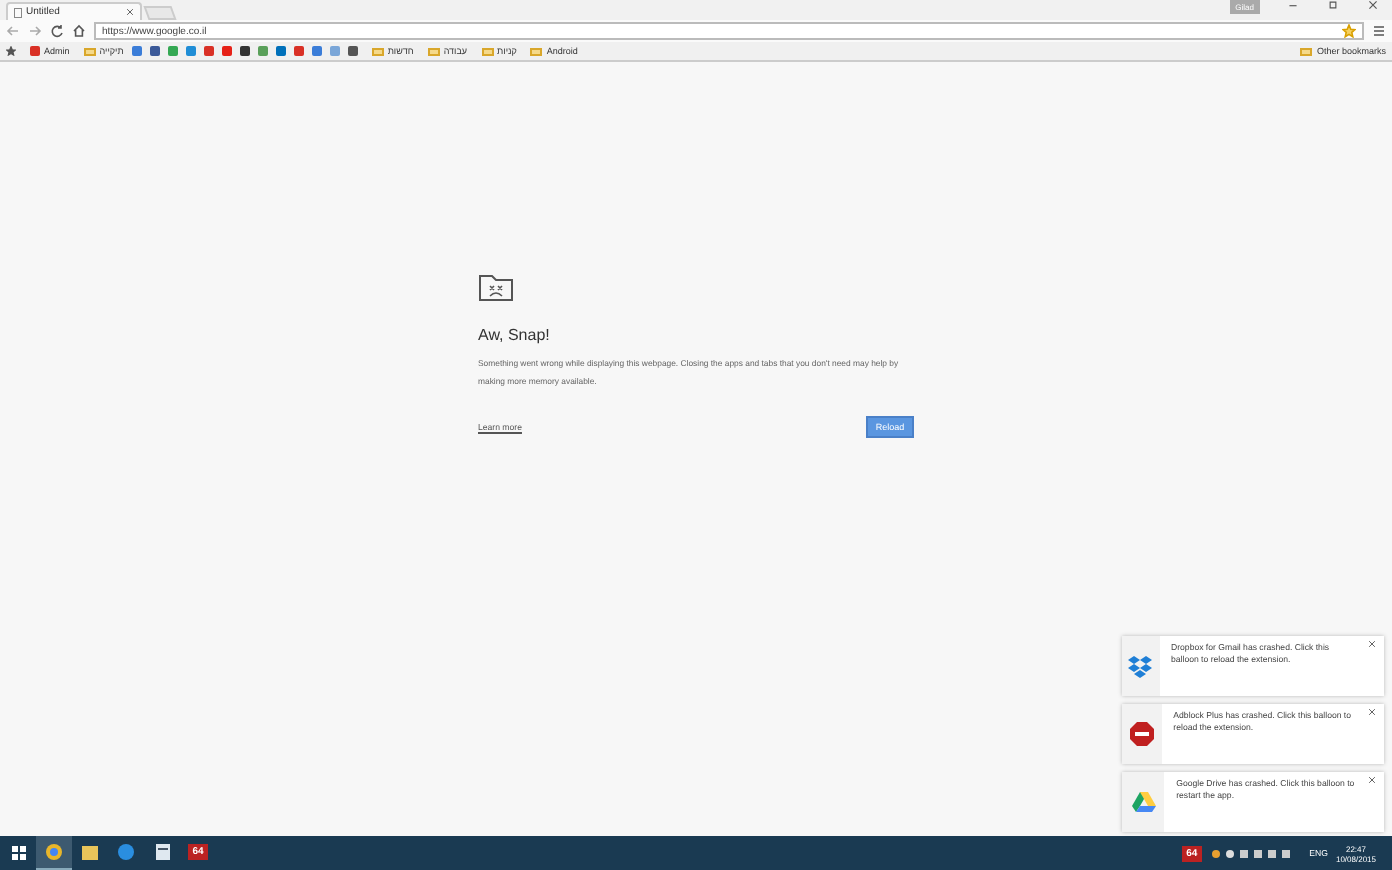  Describe the element at coordinates (57, 31) in the screenshot. I see `reload-icon` at that location.